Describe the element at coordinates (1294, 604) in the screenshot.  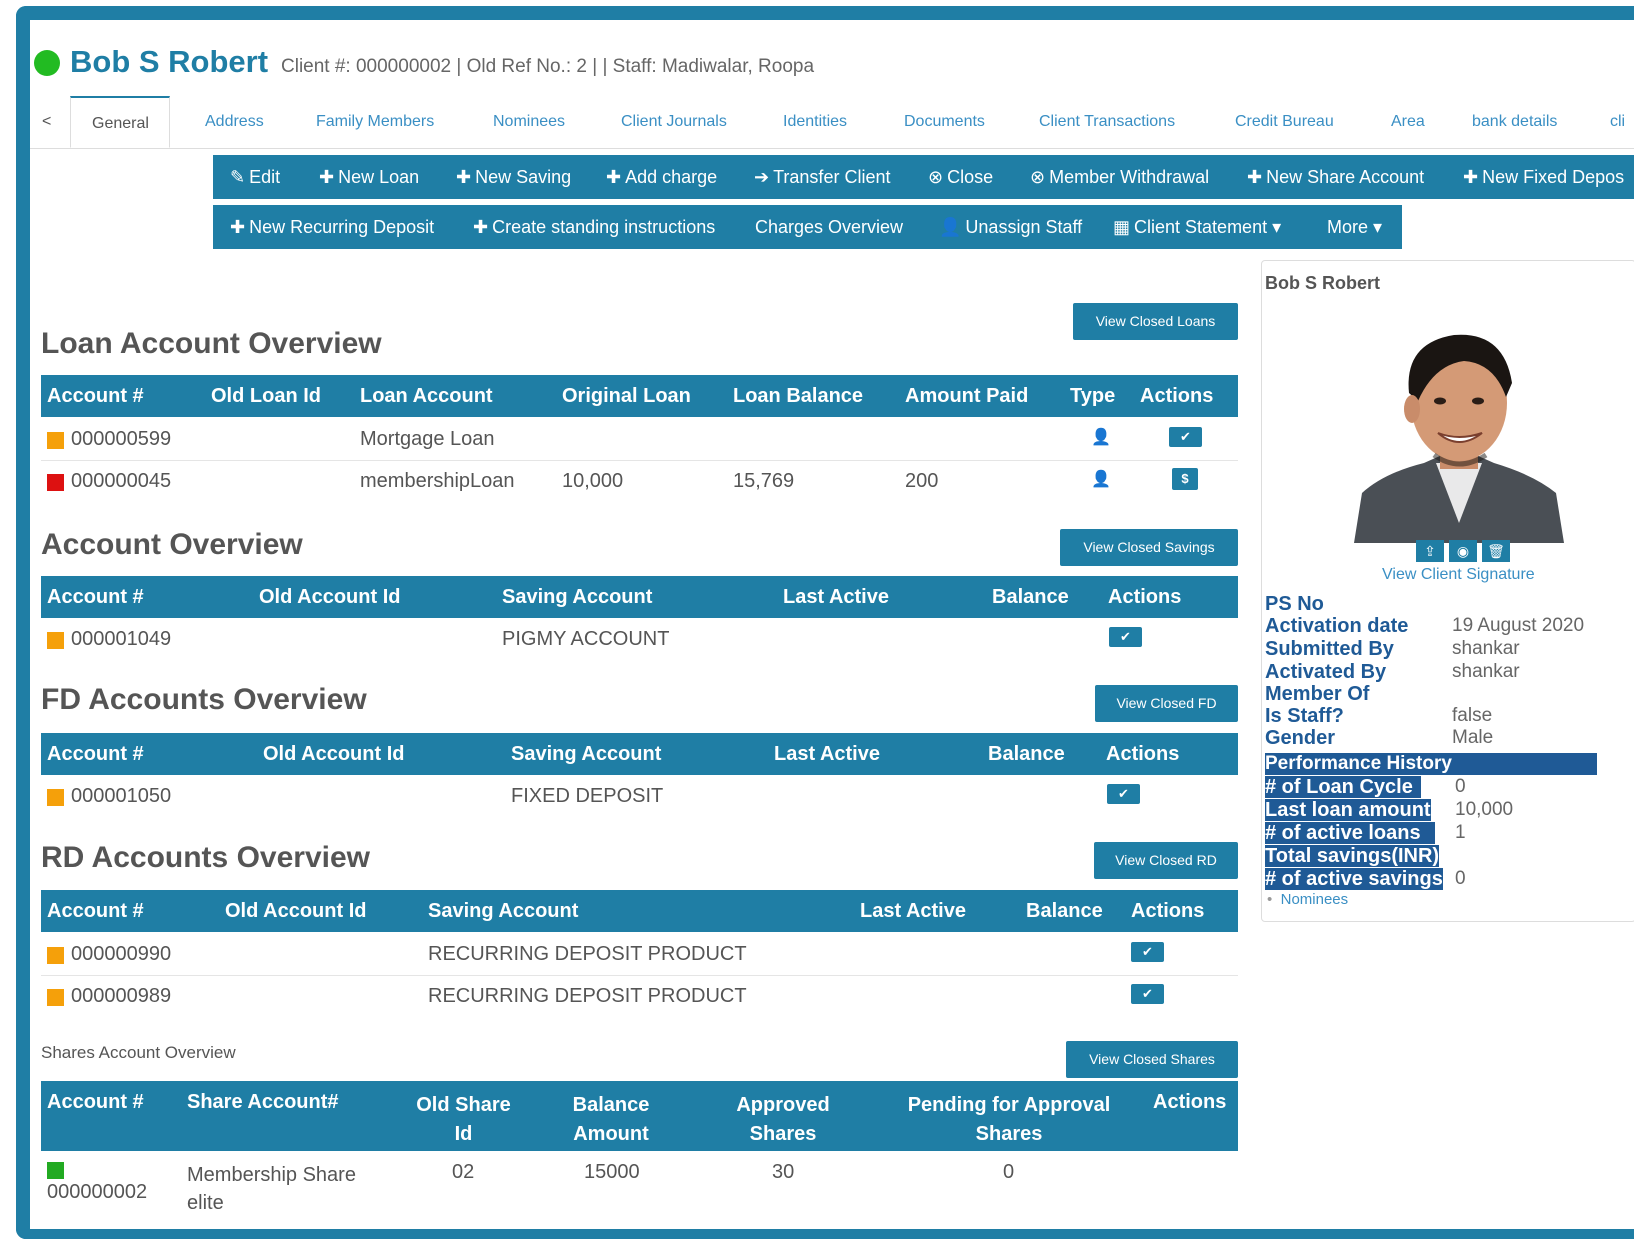
I see `field-label: PS No` at that location.